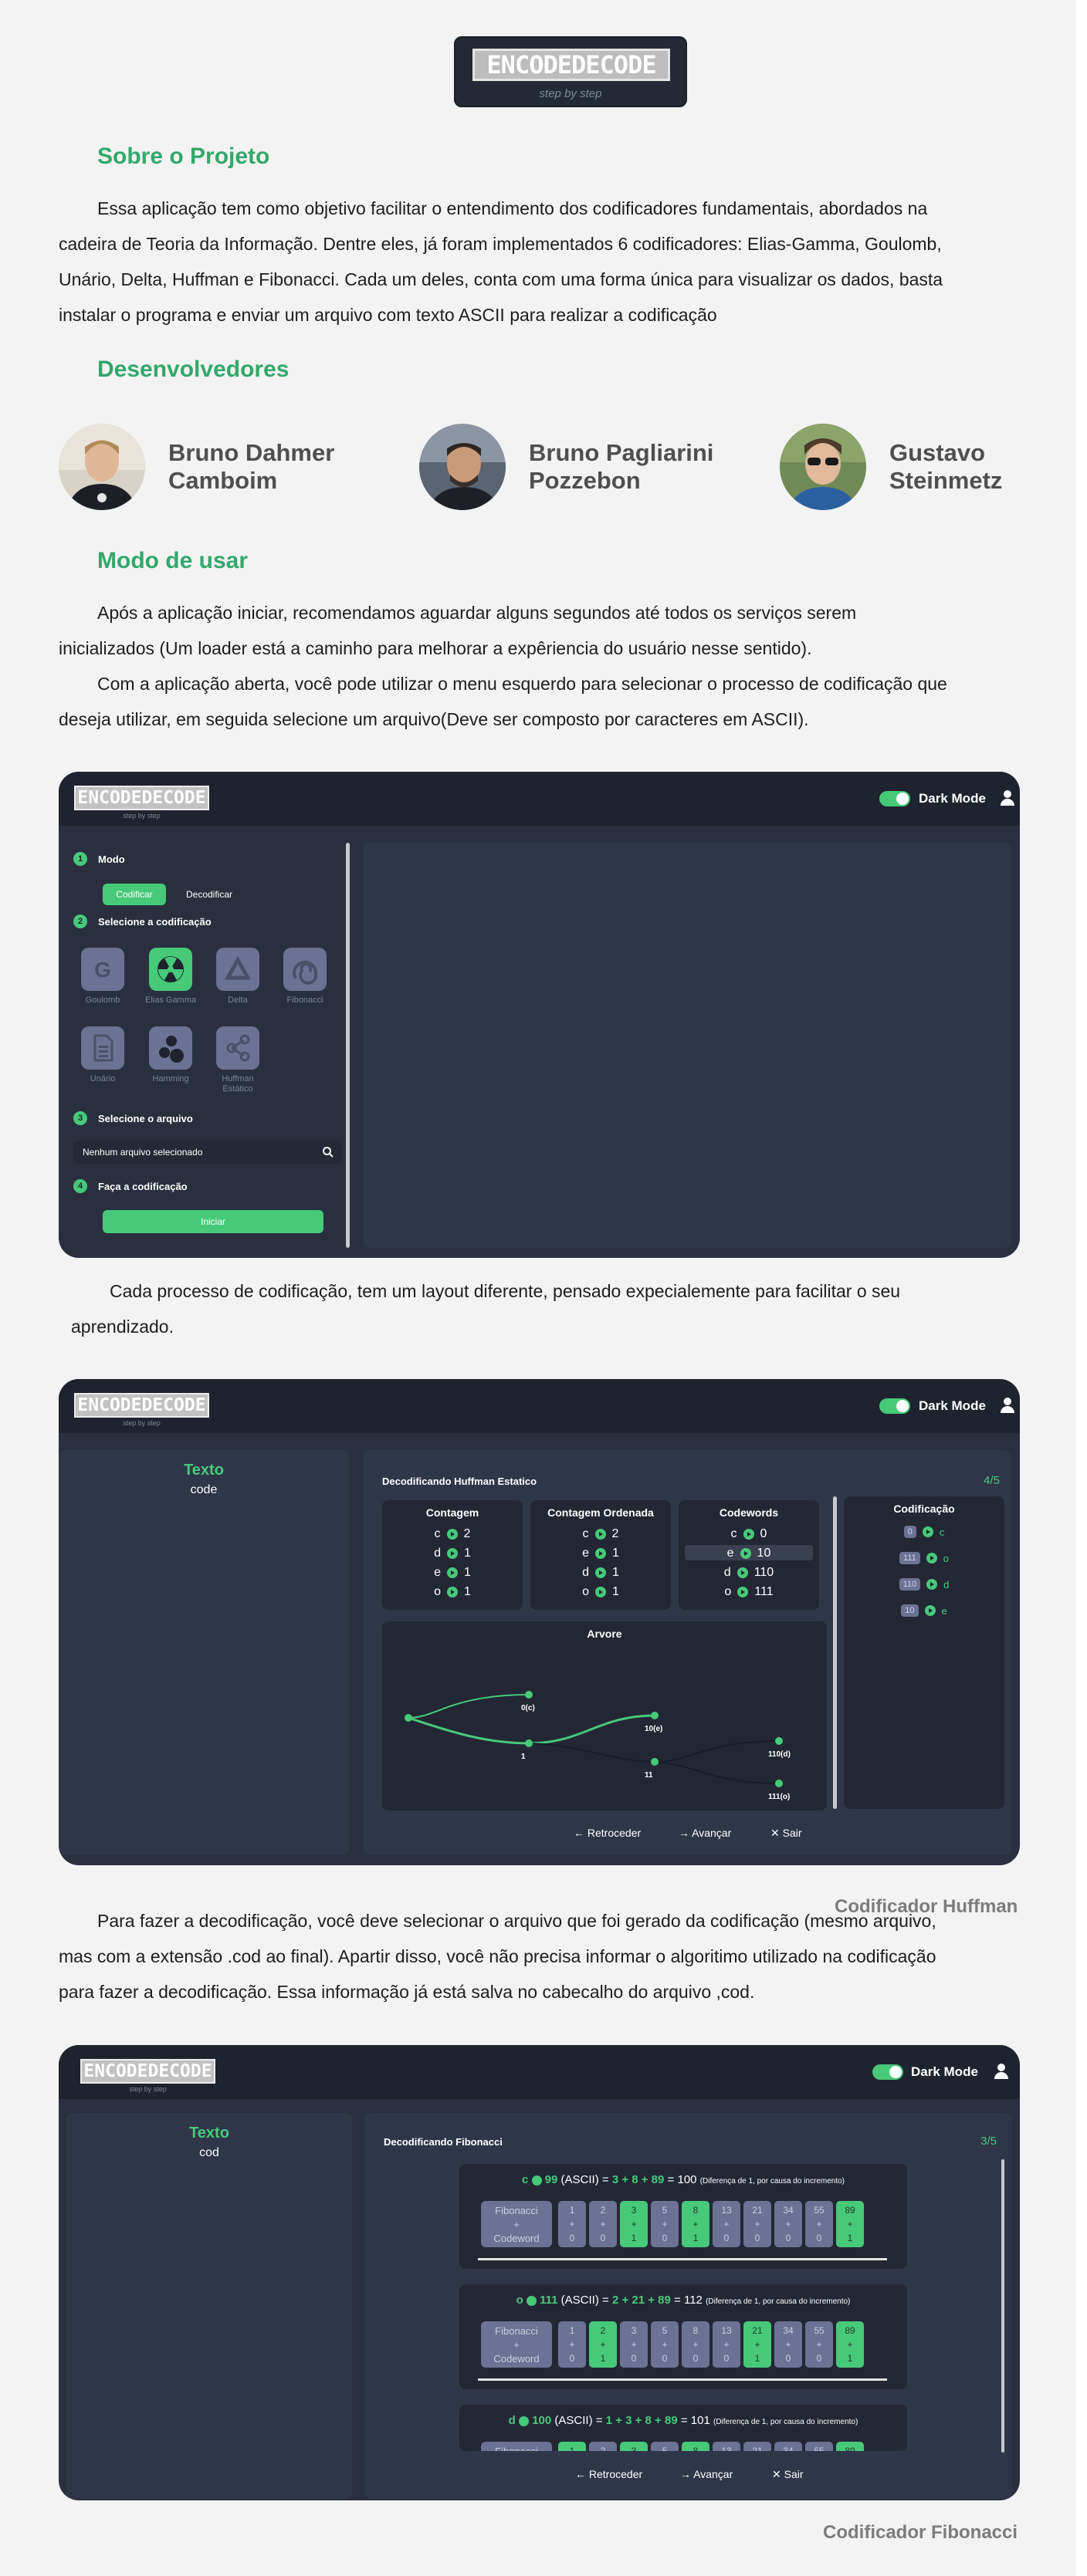 Image resolution: width=1087 pixels, height=2576 pixels. What do you see at coordinates (305, 969) in the screenshot?
I see `fibonacci-tile` at bounding box center [305, 969].